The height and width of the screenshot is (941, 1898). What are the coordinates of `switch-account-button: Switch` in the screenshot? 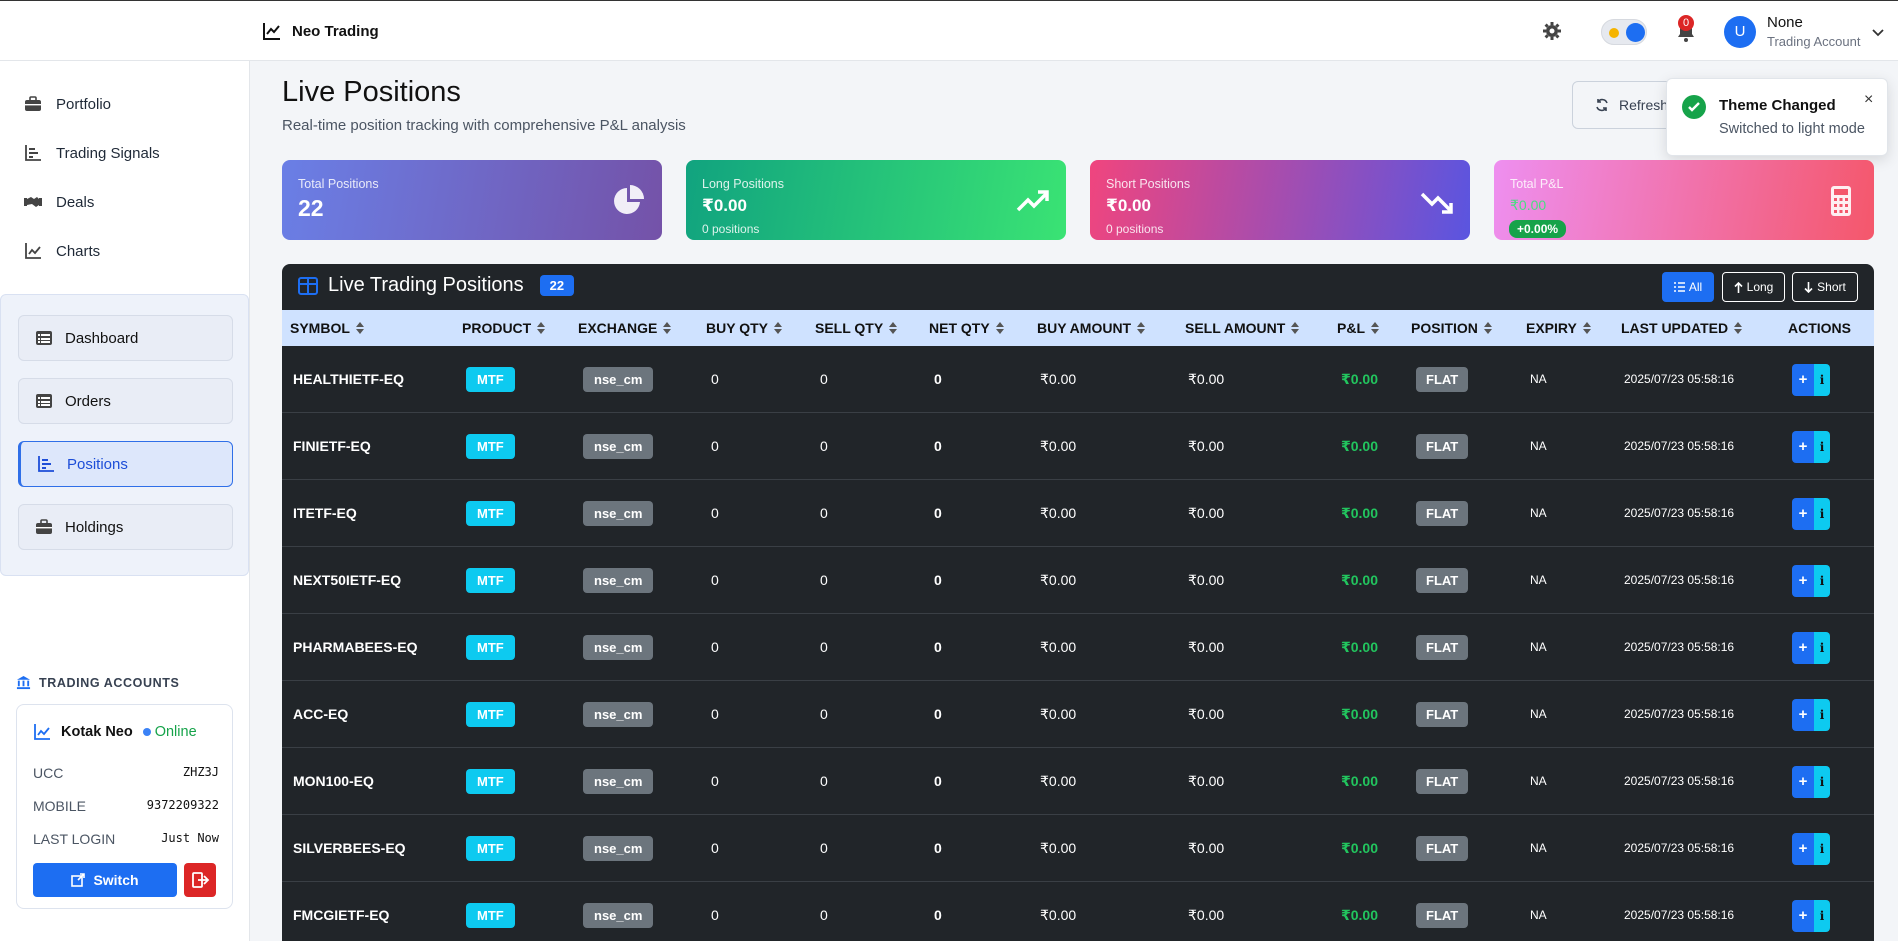 It's located at (105, 880).